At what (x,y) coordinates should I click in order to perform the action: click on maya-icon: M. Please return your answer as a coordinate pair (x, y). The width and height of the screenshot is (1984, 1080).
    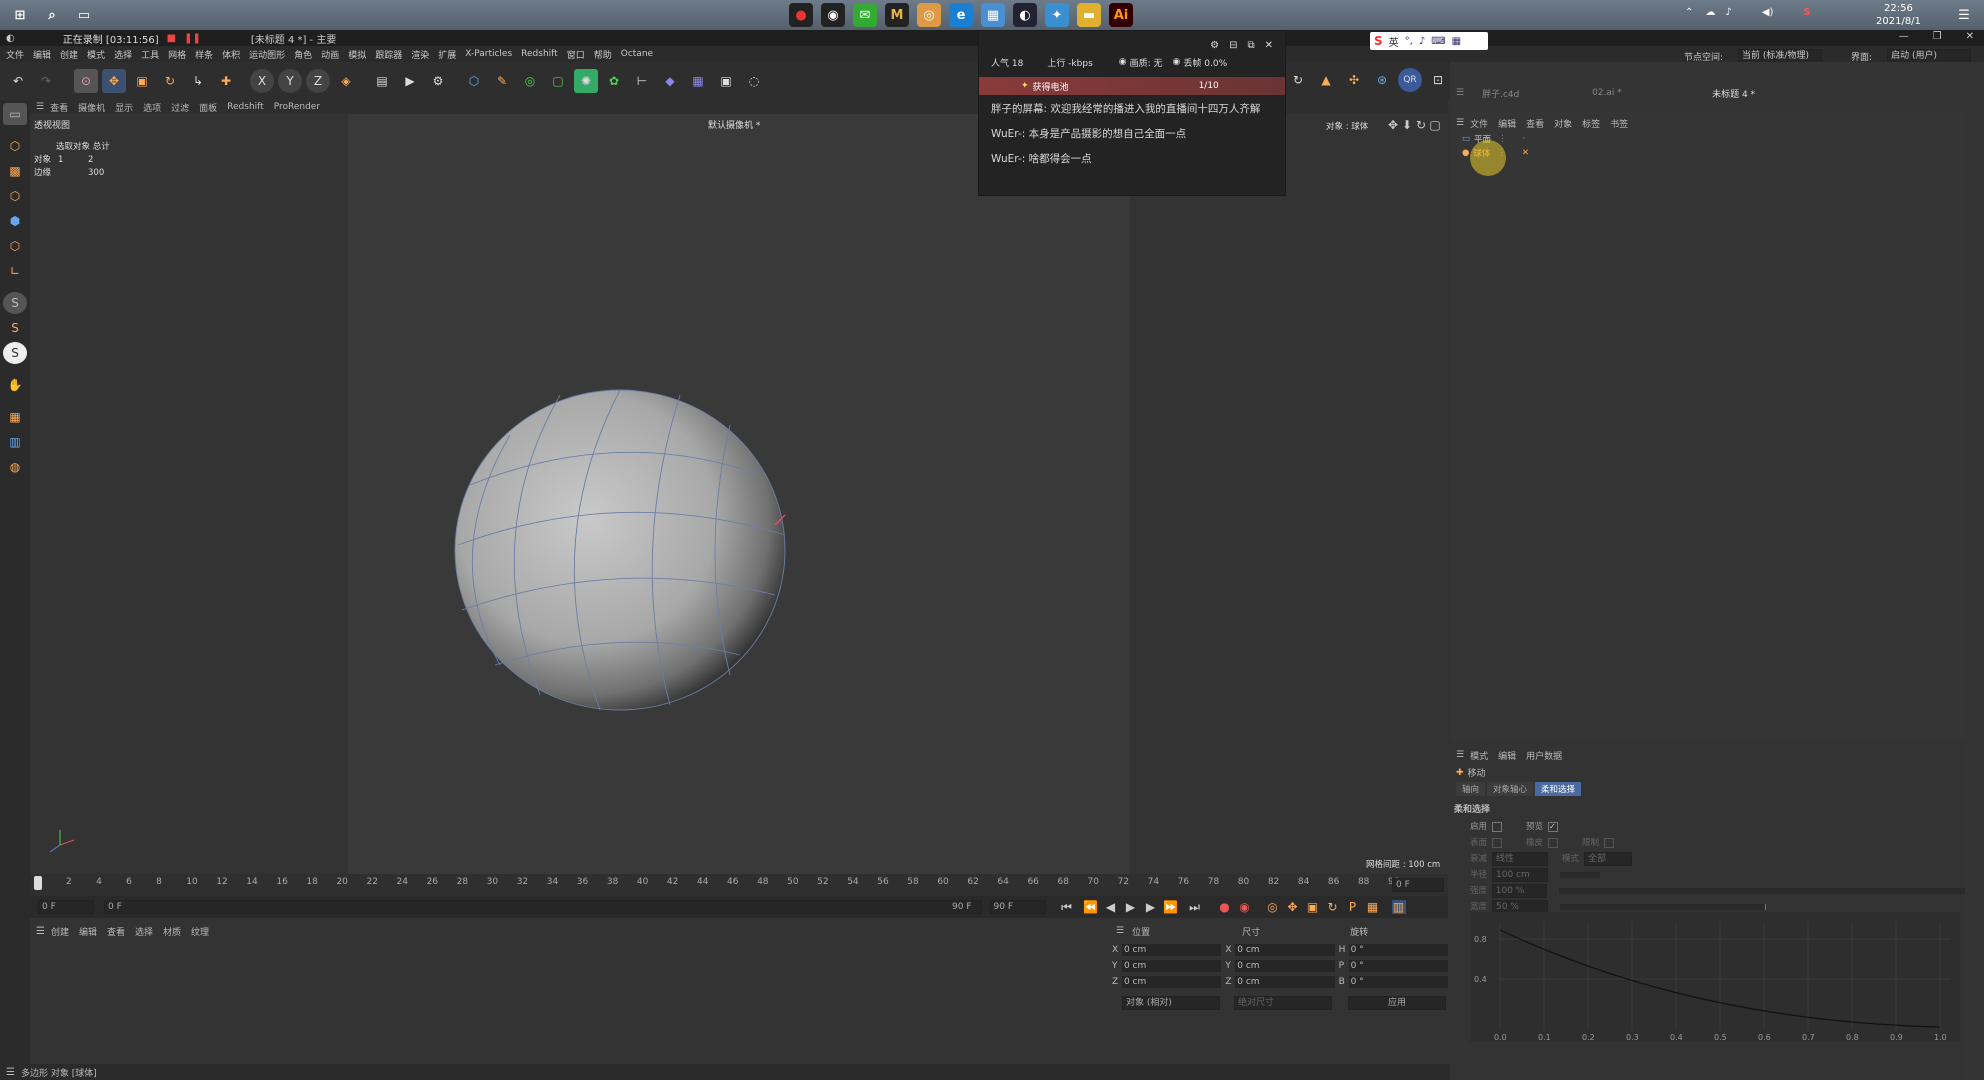
    Looking at the image, I should click on (897, 15).